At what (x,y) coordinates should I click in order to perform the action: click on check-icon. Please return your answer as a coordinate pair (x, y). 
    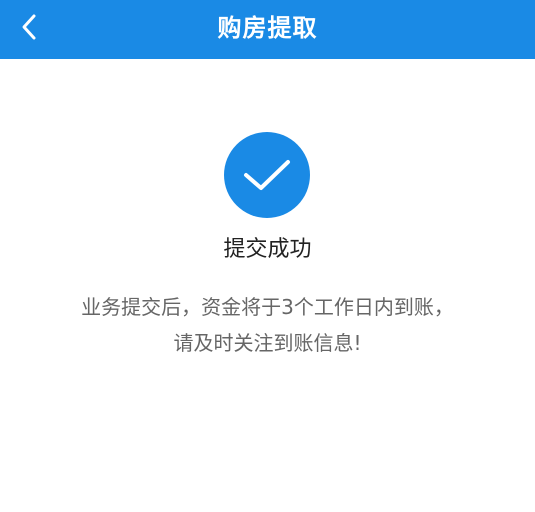
    Looking at the image, I should click on (267, 175).